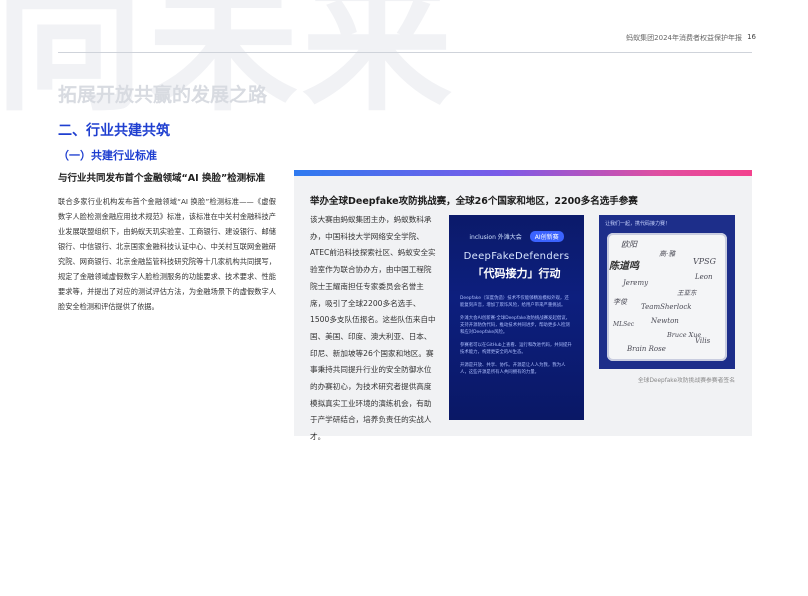 Image resolution: width=808 pixels, height=596 pixels. Describe the element at coordinates (163, 95) in the screenshot. I see `chapter-title: 拓展开放共赢的发展之路` at that location.